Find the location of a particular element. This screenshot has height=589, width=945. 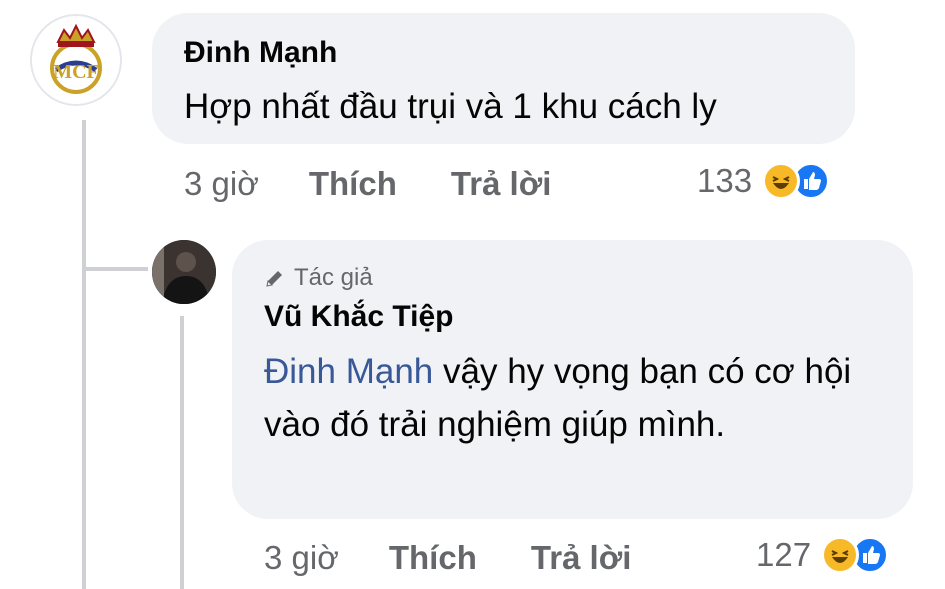

author-badge-label: Tác giả is located at coordinates (333, 277).